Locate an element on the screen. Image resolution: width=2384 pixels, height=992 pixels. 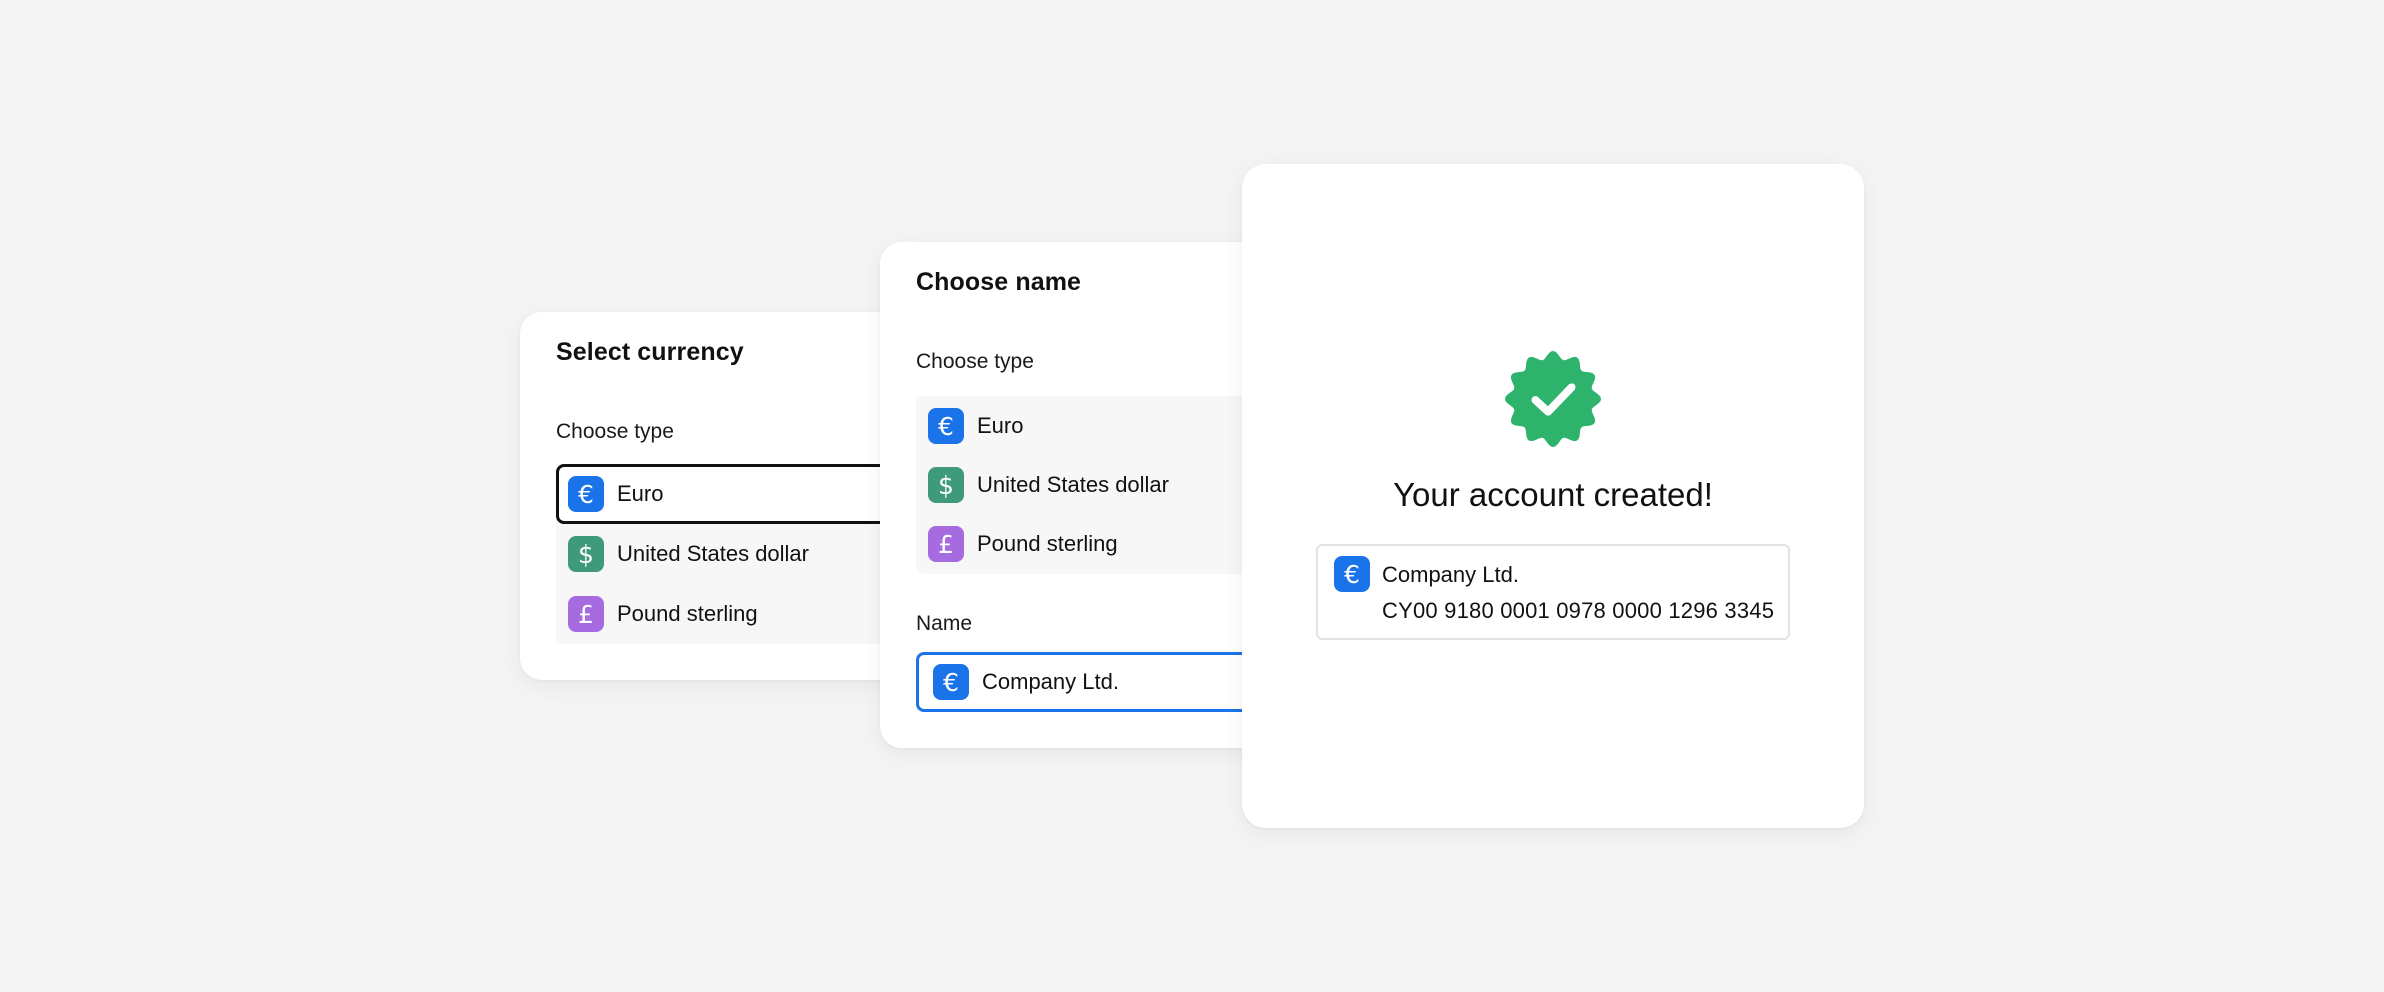
card-title: Select currency is located at coordinates (650, 352).